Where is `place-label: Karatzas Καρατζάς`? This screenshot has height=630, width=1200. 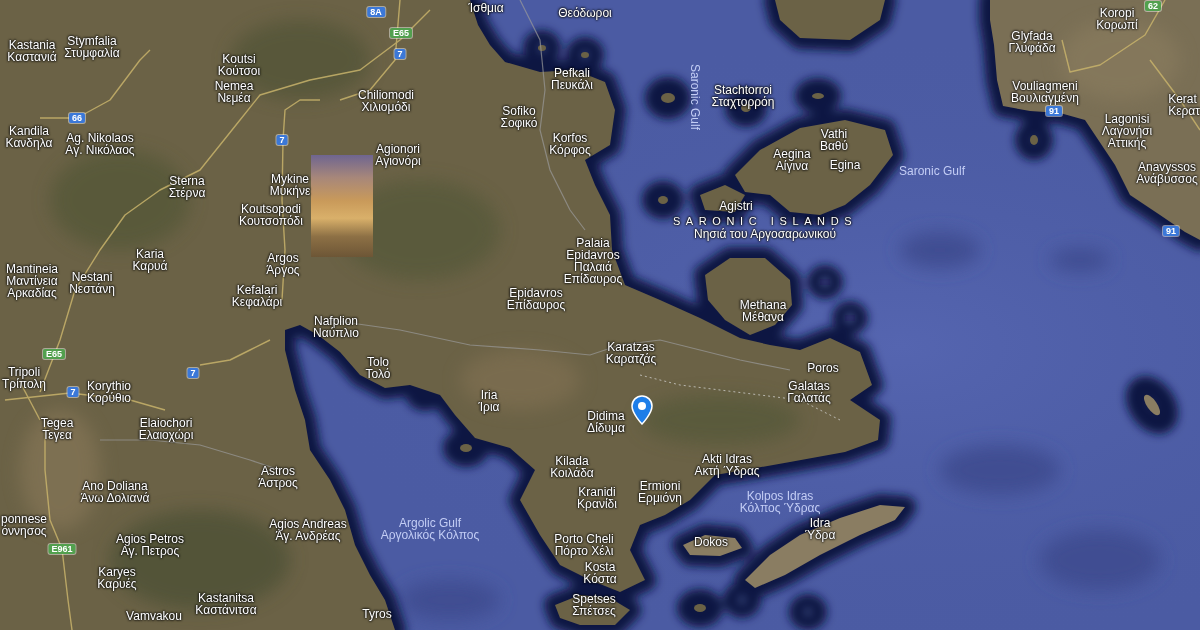 place-label: Karatzas Καρατζάς is located at coordinates (631, 353).